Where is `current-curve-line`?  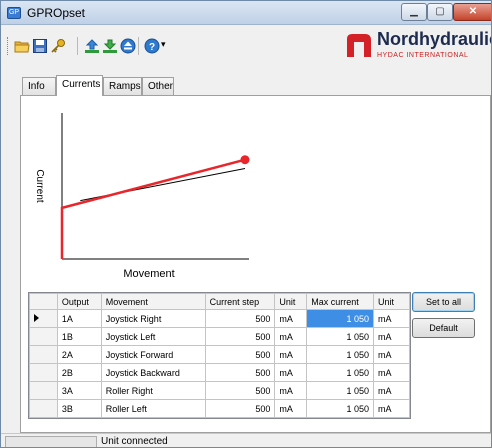 current-curve-line is located at coordinates (153, 208).